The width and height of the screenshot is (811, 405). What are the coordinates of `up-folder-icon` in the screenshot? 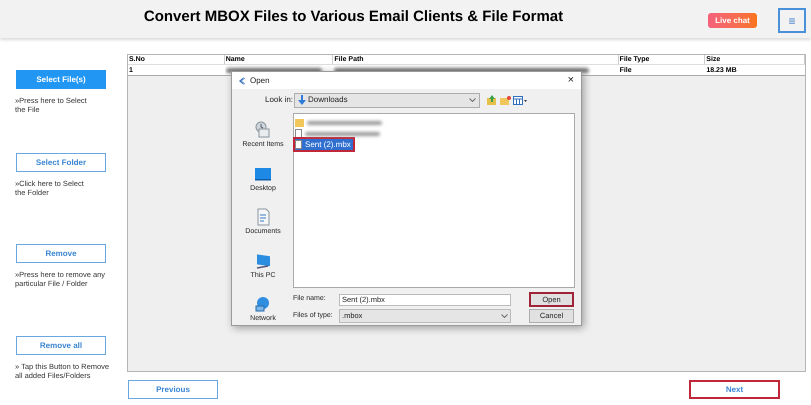 It's located at (492, 100).